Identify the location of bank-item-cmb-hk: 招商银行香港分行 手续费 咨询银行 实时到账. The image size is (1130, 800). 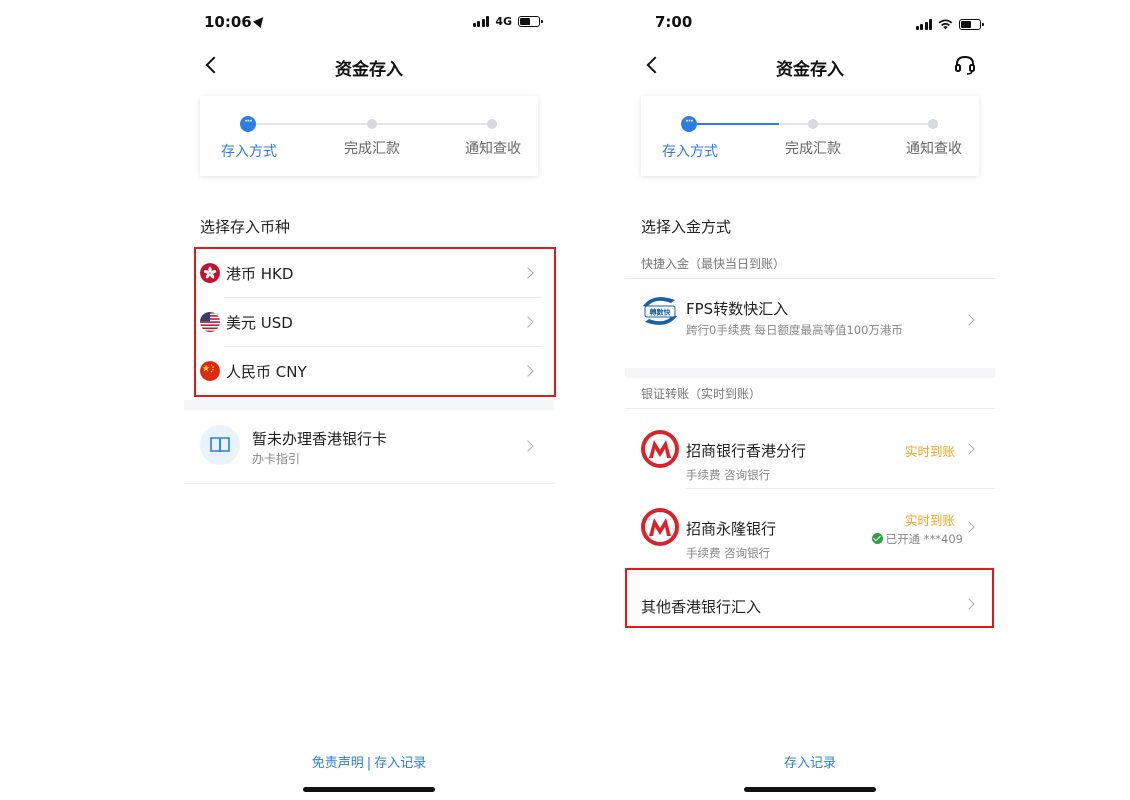
(810, 449).